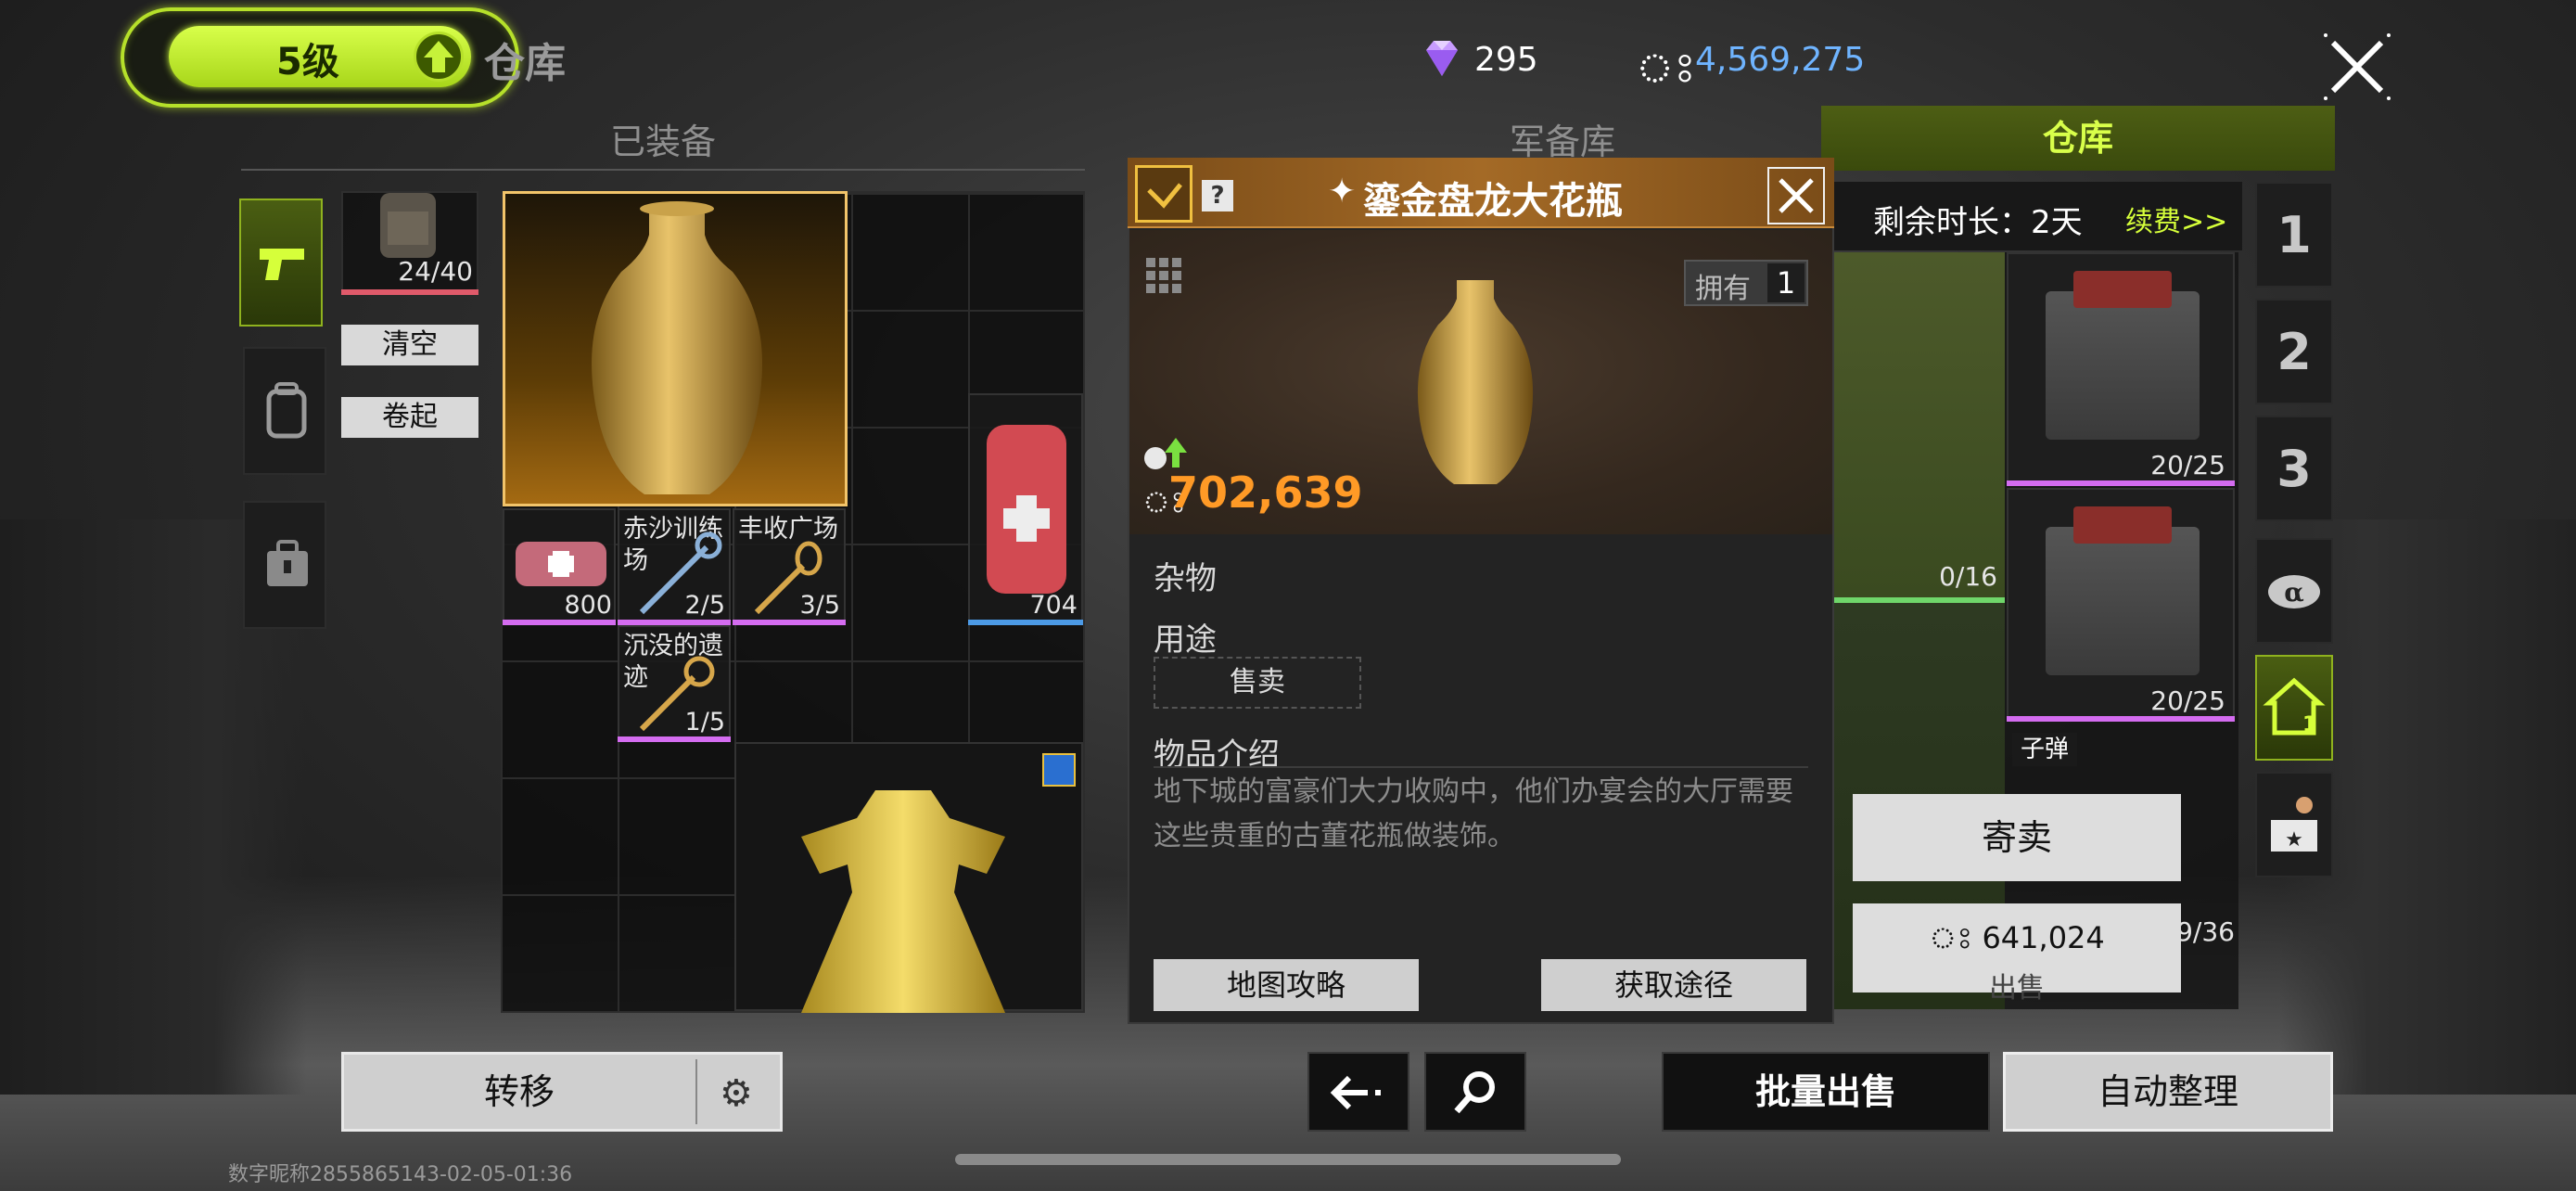 The image size is (2576, 1191). I want to click on bullet-tag: 子弹, so click(2045, 749).